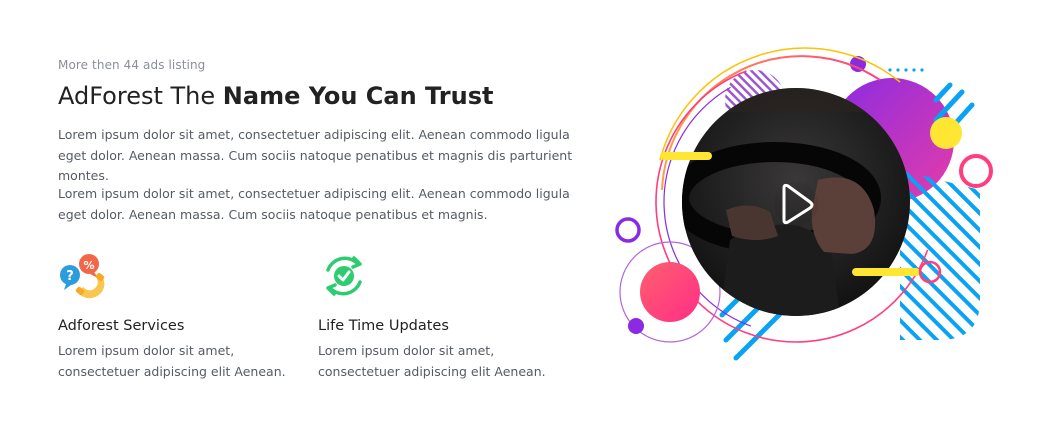 This screenshot has height=433, width=1043. What do you see at coordinates (82, 276) in the screenshot?
I see `support-phone-icon: ? %` at bounding box center [82, 276].